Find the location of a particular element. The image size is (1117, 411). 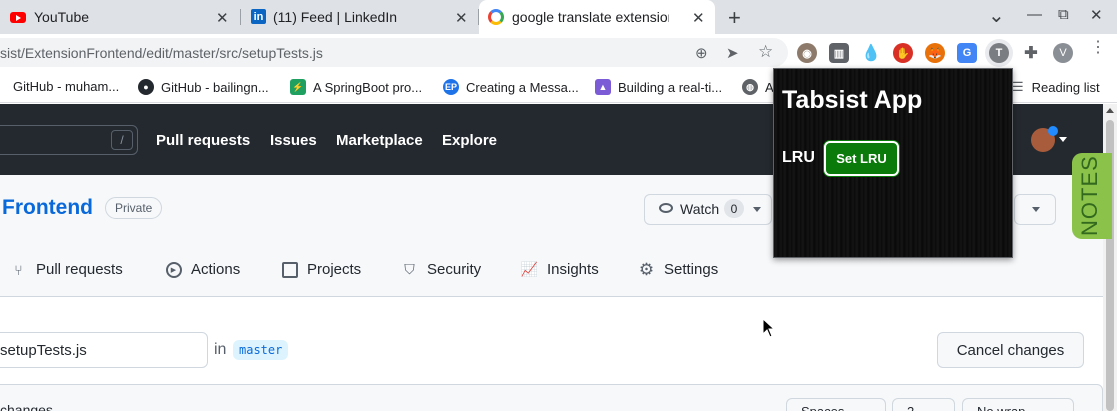

tab-insights: 📈 Insights is located at coordinates (560, 269).